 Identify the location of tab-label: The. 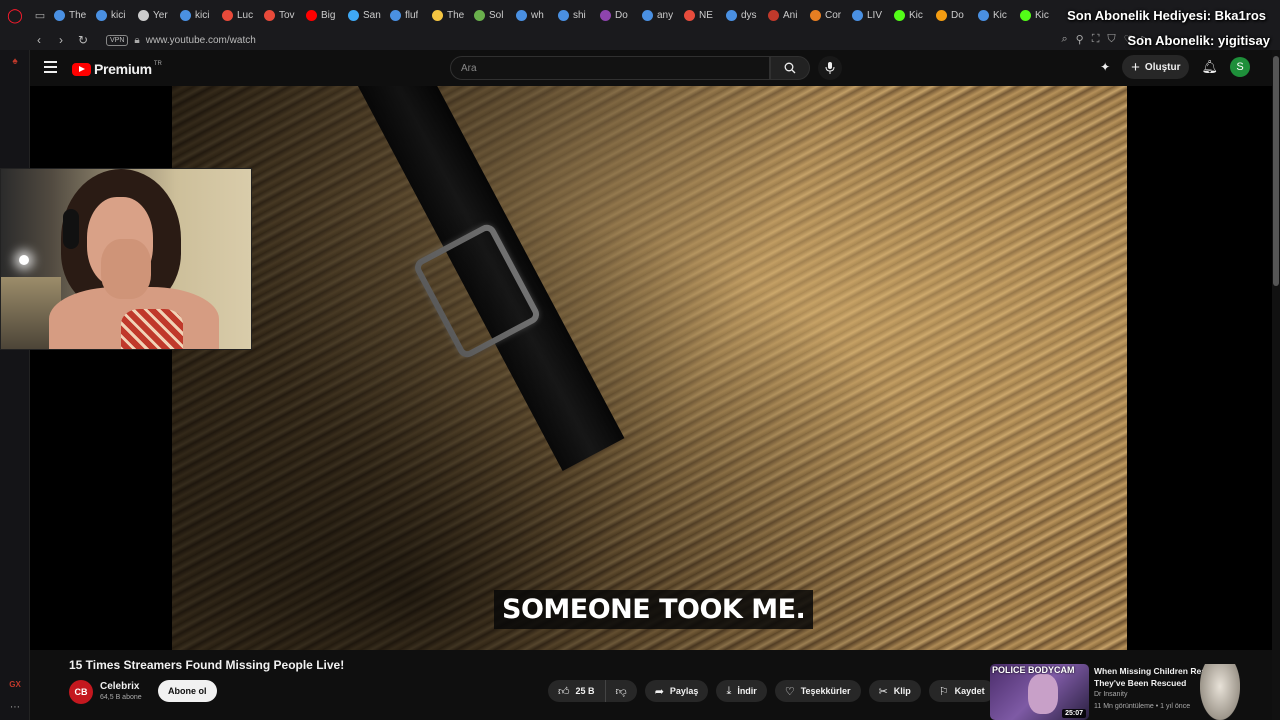
(78, 15).